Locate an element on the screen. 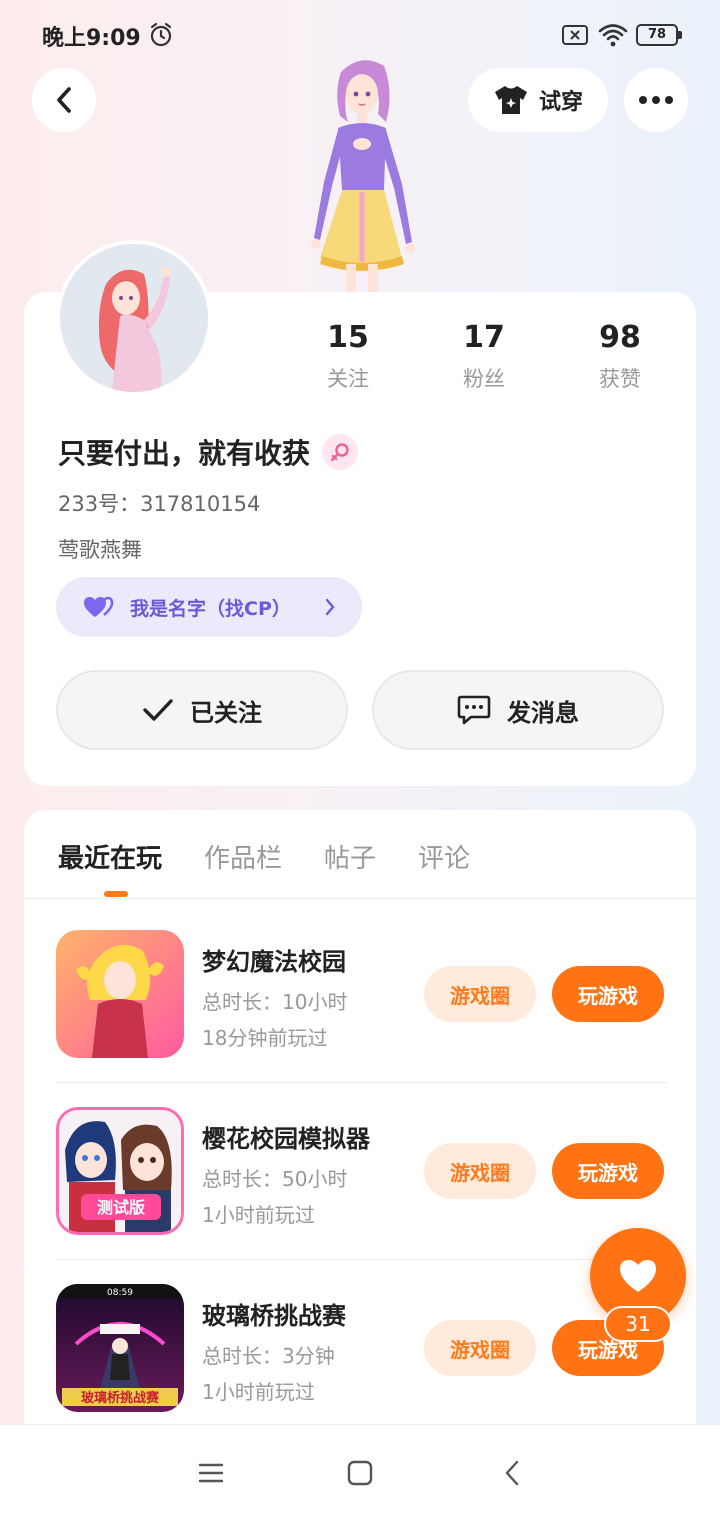 Image resolution: width=720 pixels, height=1520 pixels. profile-stats: 15 关注 17 粉丝 98 获赞 is located at coordinates (484, 356).